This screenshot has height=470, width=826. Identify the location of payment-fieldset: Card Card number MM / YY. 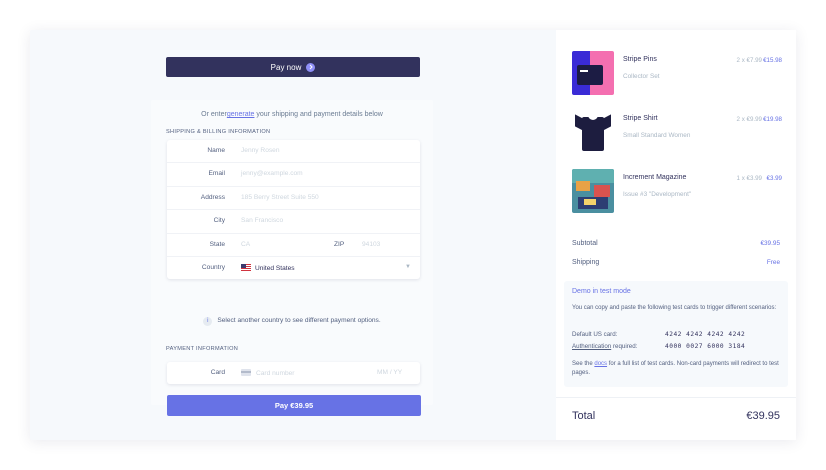
(293, 373).